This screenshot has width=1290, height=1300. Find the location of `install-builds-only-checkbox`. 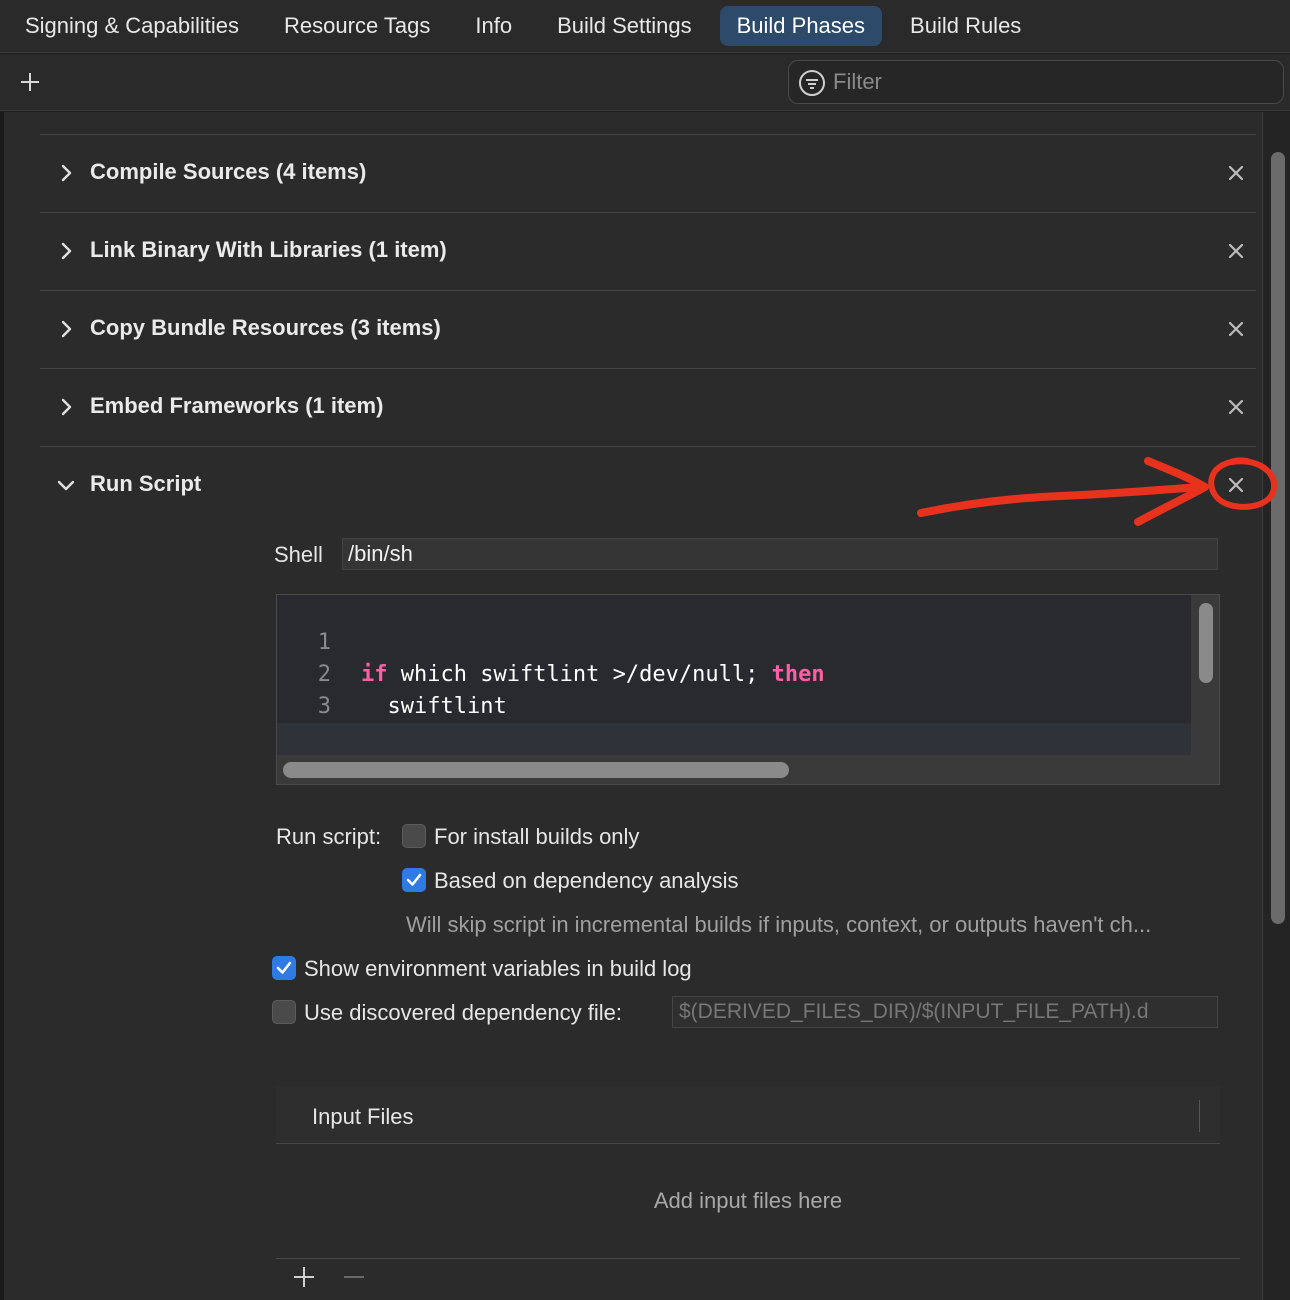

install-builds-only-checkbox is located at coordinates (414, 836).